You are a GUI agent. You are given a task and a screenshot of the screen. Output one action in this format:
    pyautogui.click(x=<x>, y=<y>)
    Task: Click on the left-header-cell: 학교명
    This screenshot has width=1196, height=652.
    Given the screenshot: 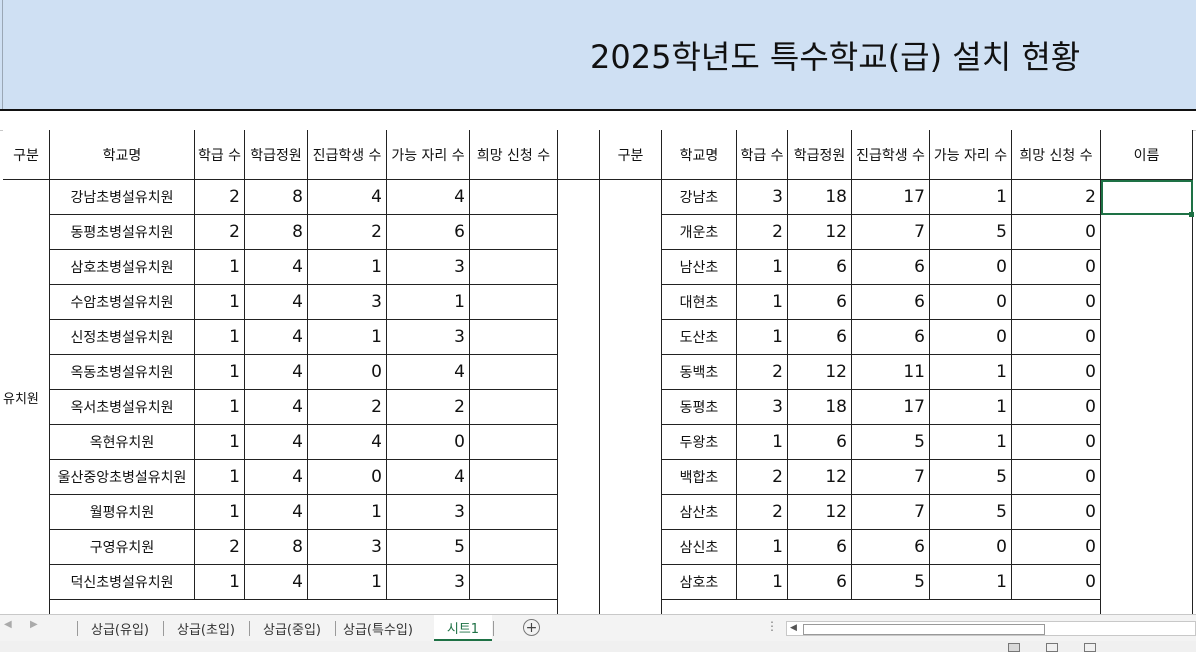 What is the action you would take?
    pyautogui.click(x=122, y=155)
    